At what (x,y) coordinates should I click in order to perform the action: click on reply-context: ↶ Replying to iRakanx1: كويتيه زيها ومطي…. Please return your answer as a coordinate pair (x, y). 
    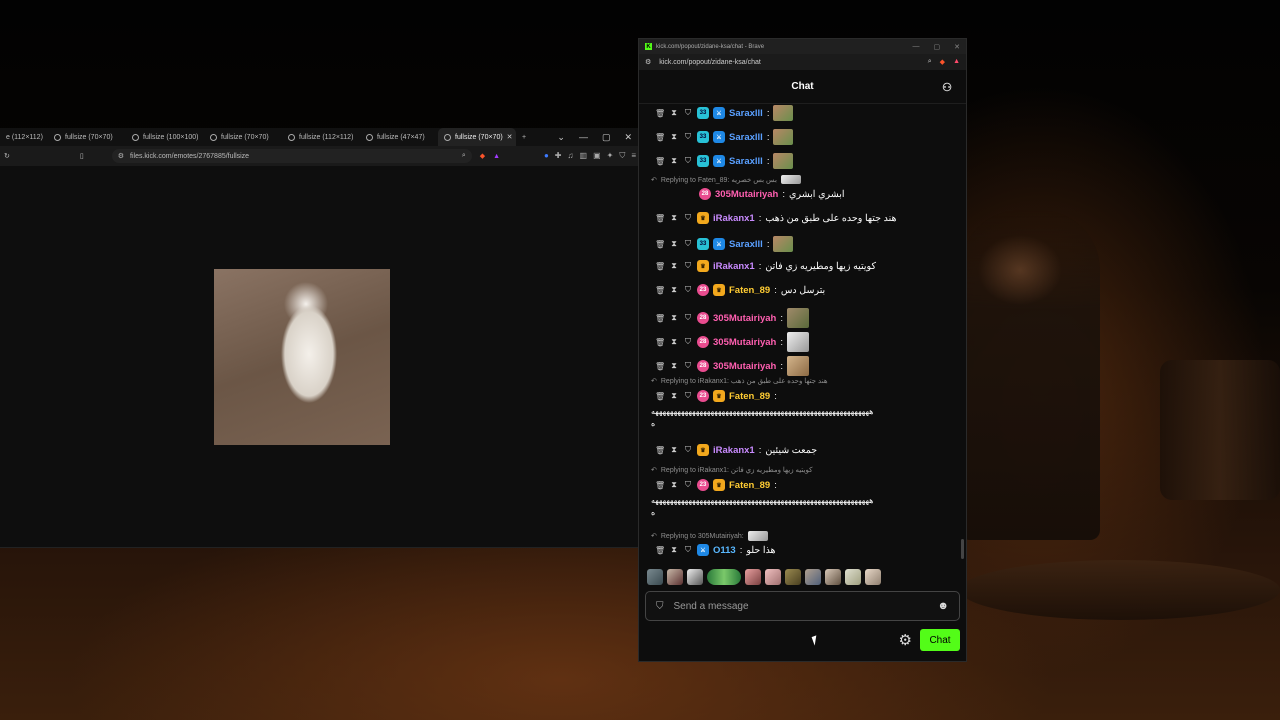
    Looking at the image, I should click on (731, 470).